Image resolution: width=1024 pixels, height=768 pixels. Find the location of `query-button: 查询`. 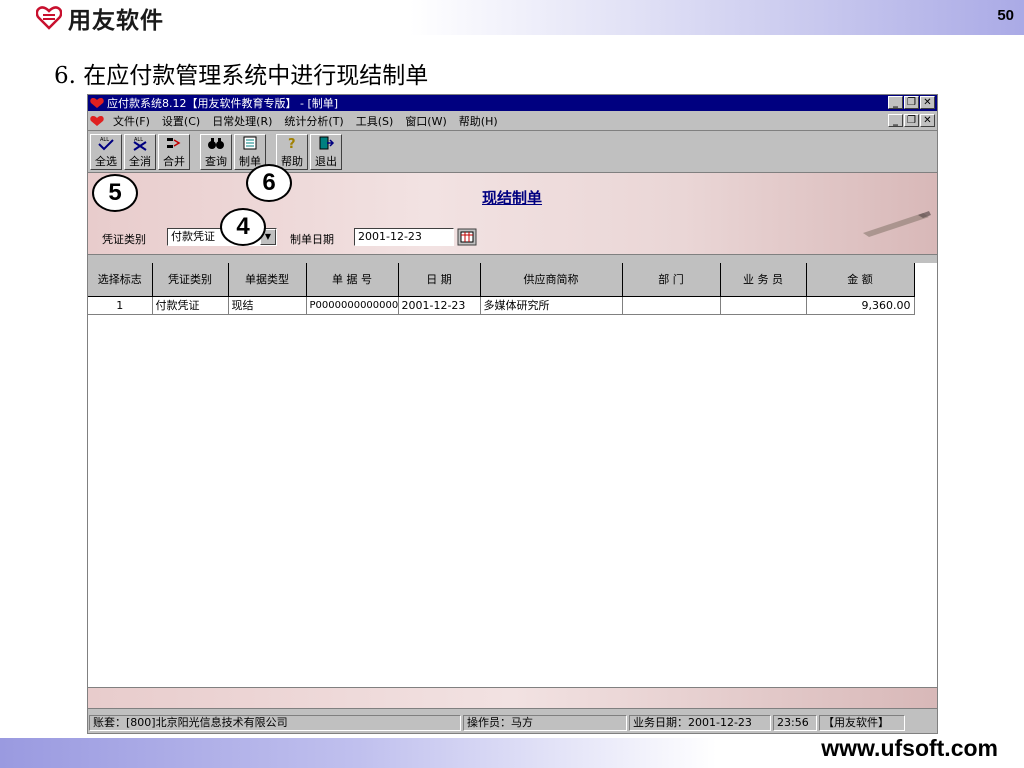

query-button: 查询 is located at coordinates (216, 152).